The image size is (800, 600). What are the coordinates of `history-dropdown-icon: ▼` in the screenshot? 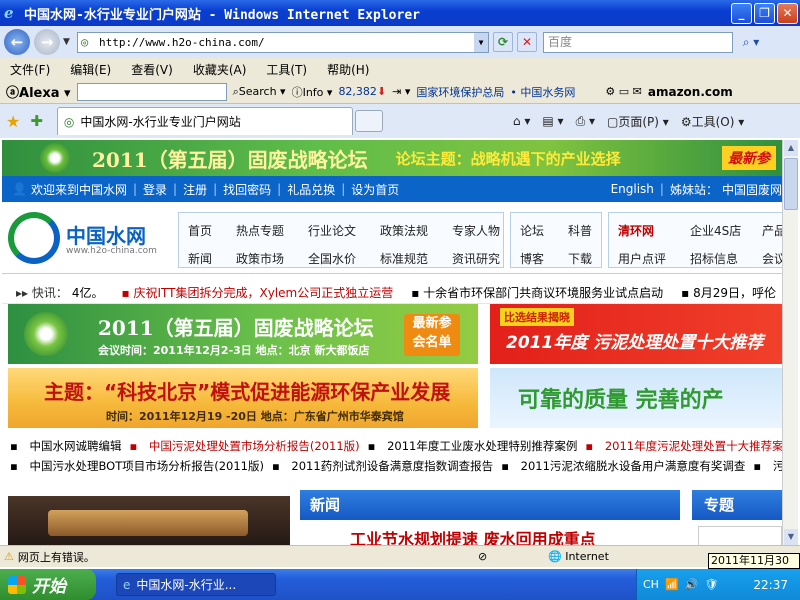 It's located at (68, 42).